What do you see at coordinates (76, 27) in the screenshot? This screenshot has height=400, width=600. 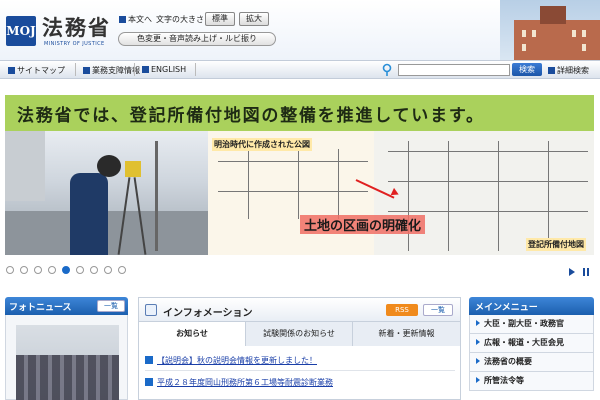 I see `site-name: 法務省` at bounding box center [76, 27].